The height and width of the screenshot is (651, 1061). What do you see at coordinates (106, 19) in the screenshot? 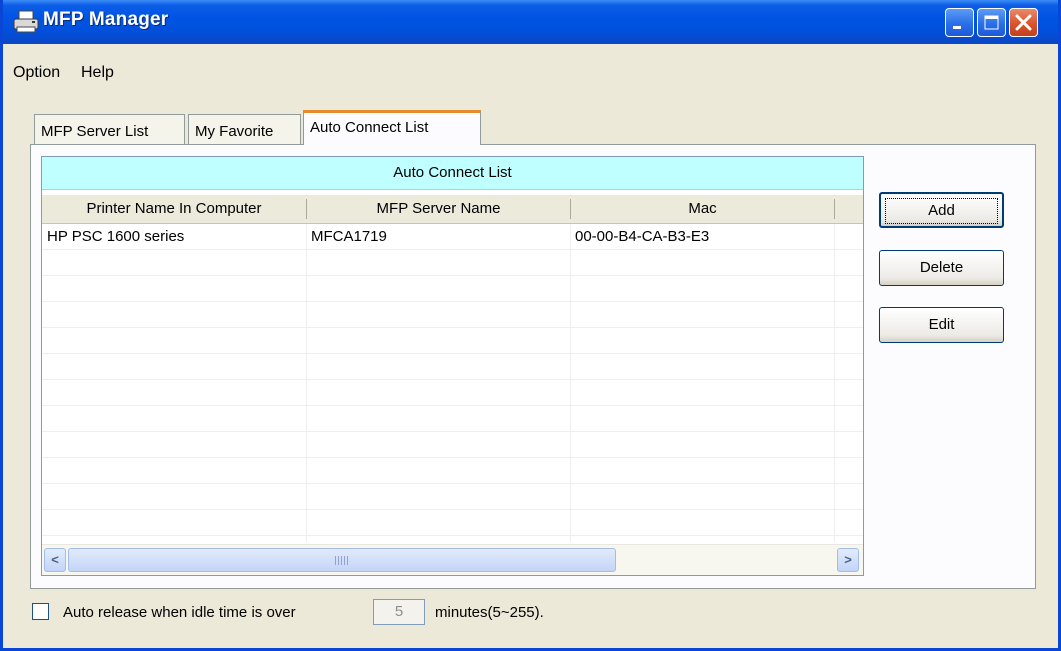
I see `window-title: MFP Manager` at bounding box center [106, 19].